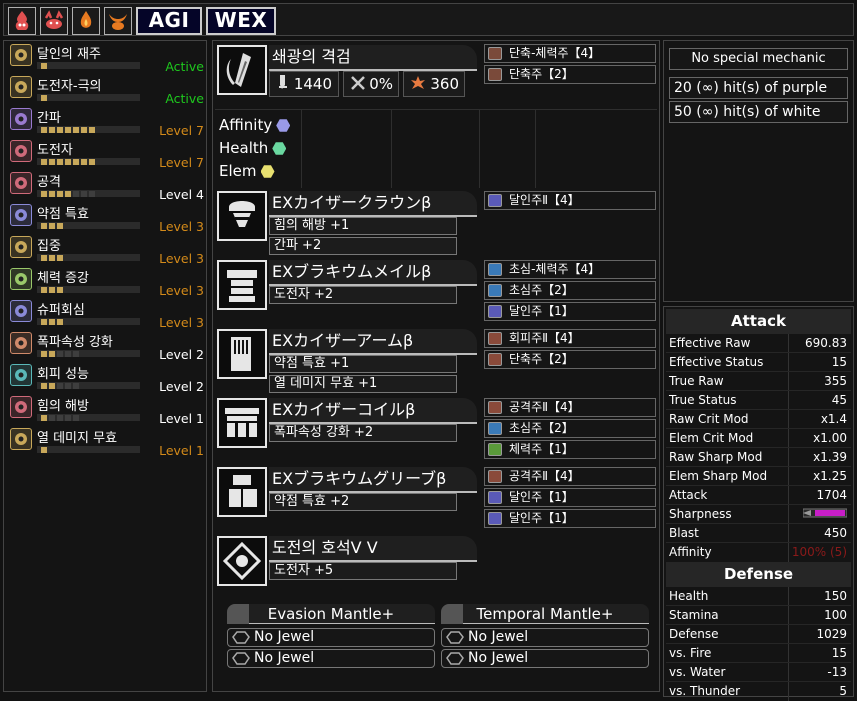 The height and width of the screenshot is (701, 857). Describe the element at coordinates (242, 285) in the screenshot. I see `chest-icon` at that location.